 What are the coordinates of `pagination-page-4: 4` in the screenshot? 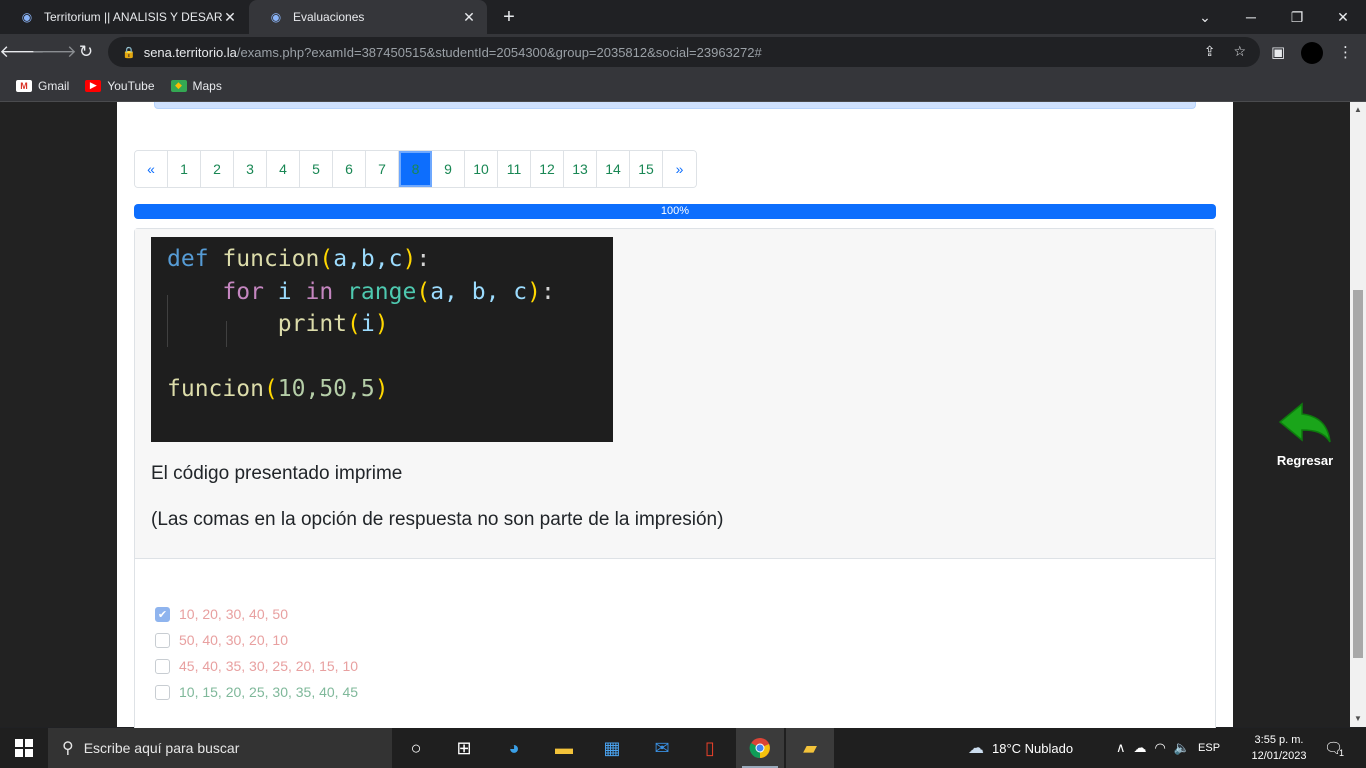 It's located at (283, 169).